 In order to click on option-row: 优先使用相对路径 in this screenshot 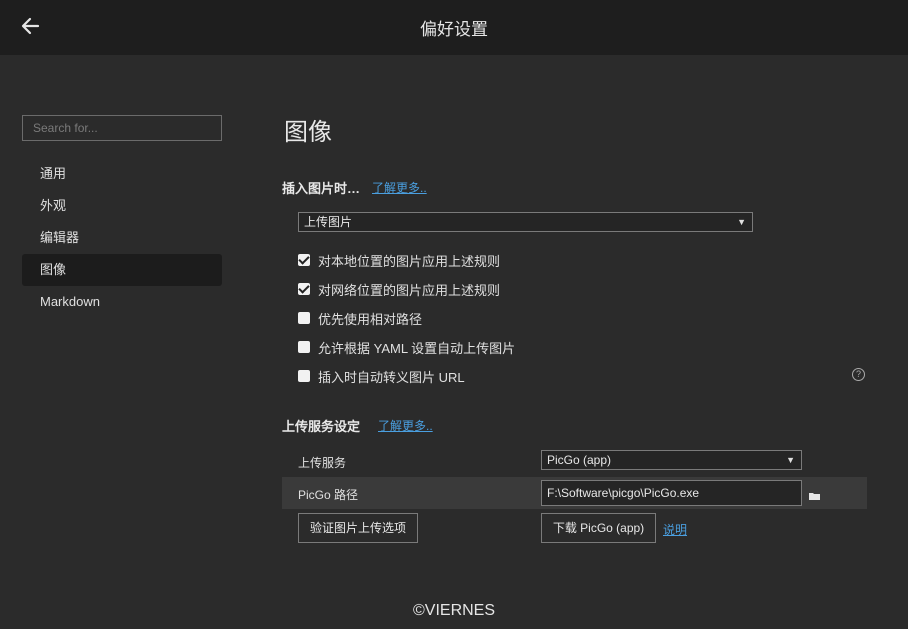, I will do `click(360, 318)`.